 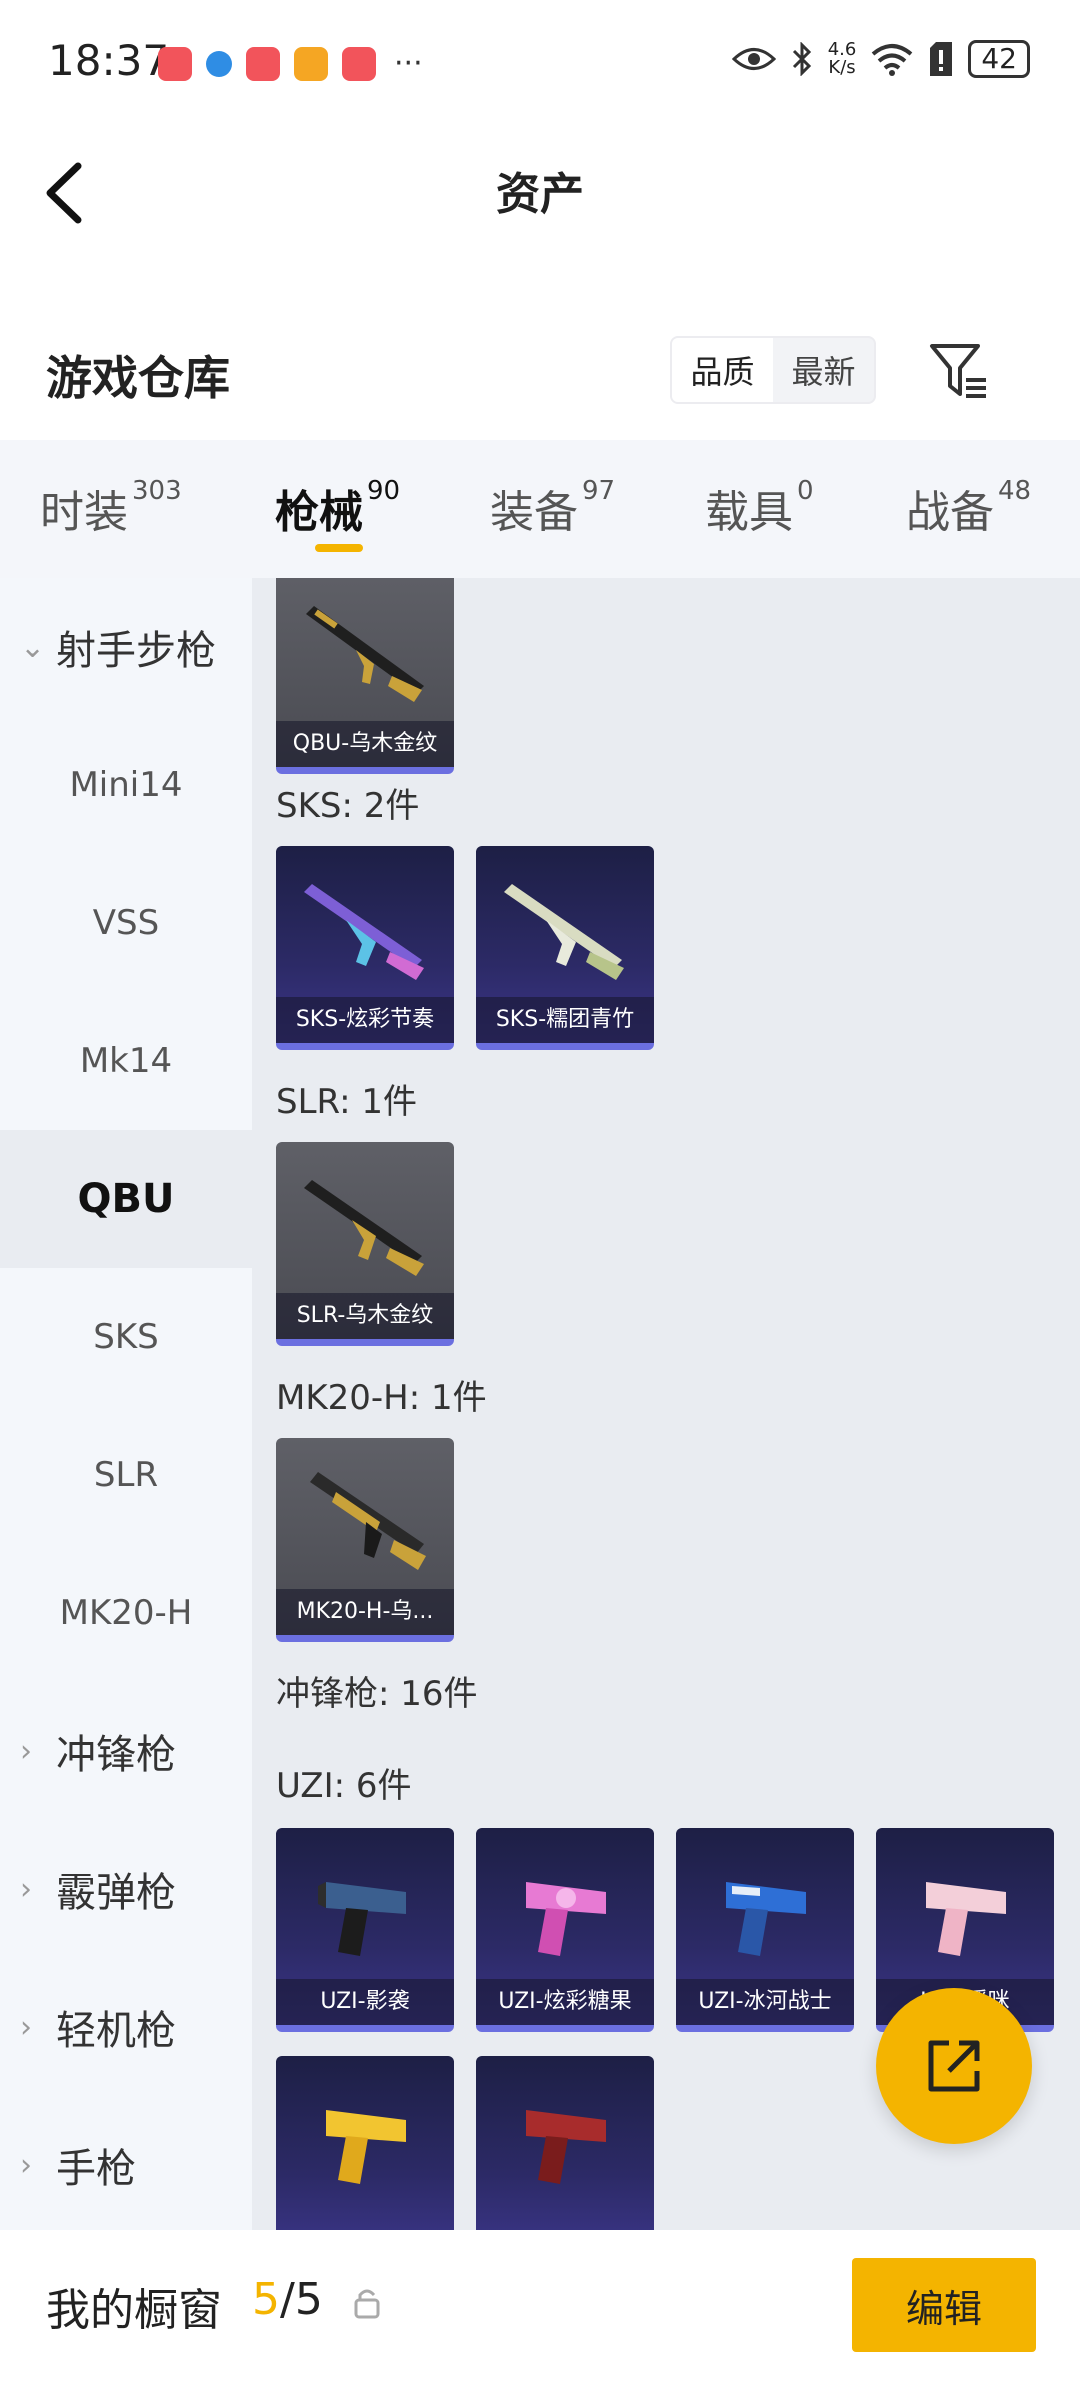 I want to click on sort-toggle: 品质 最新, so click(x=773, y=370).